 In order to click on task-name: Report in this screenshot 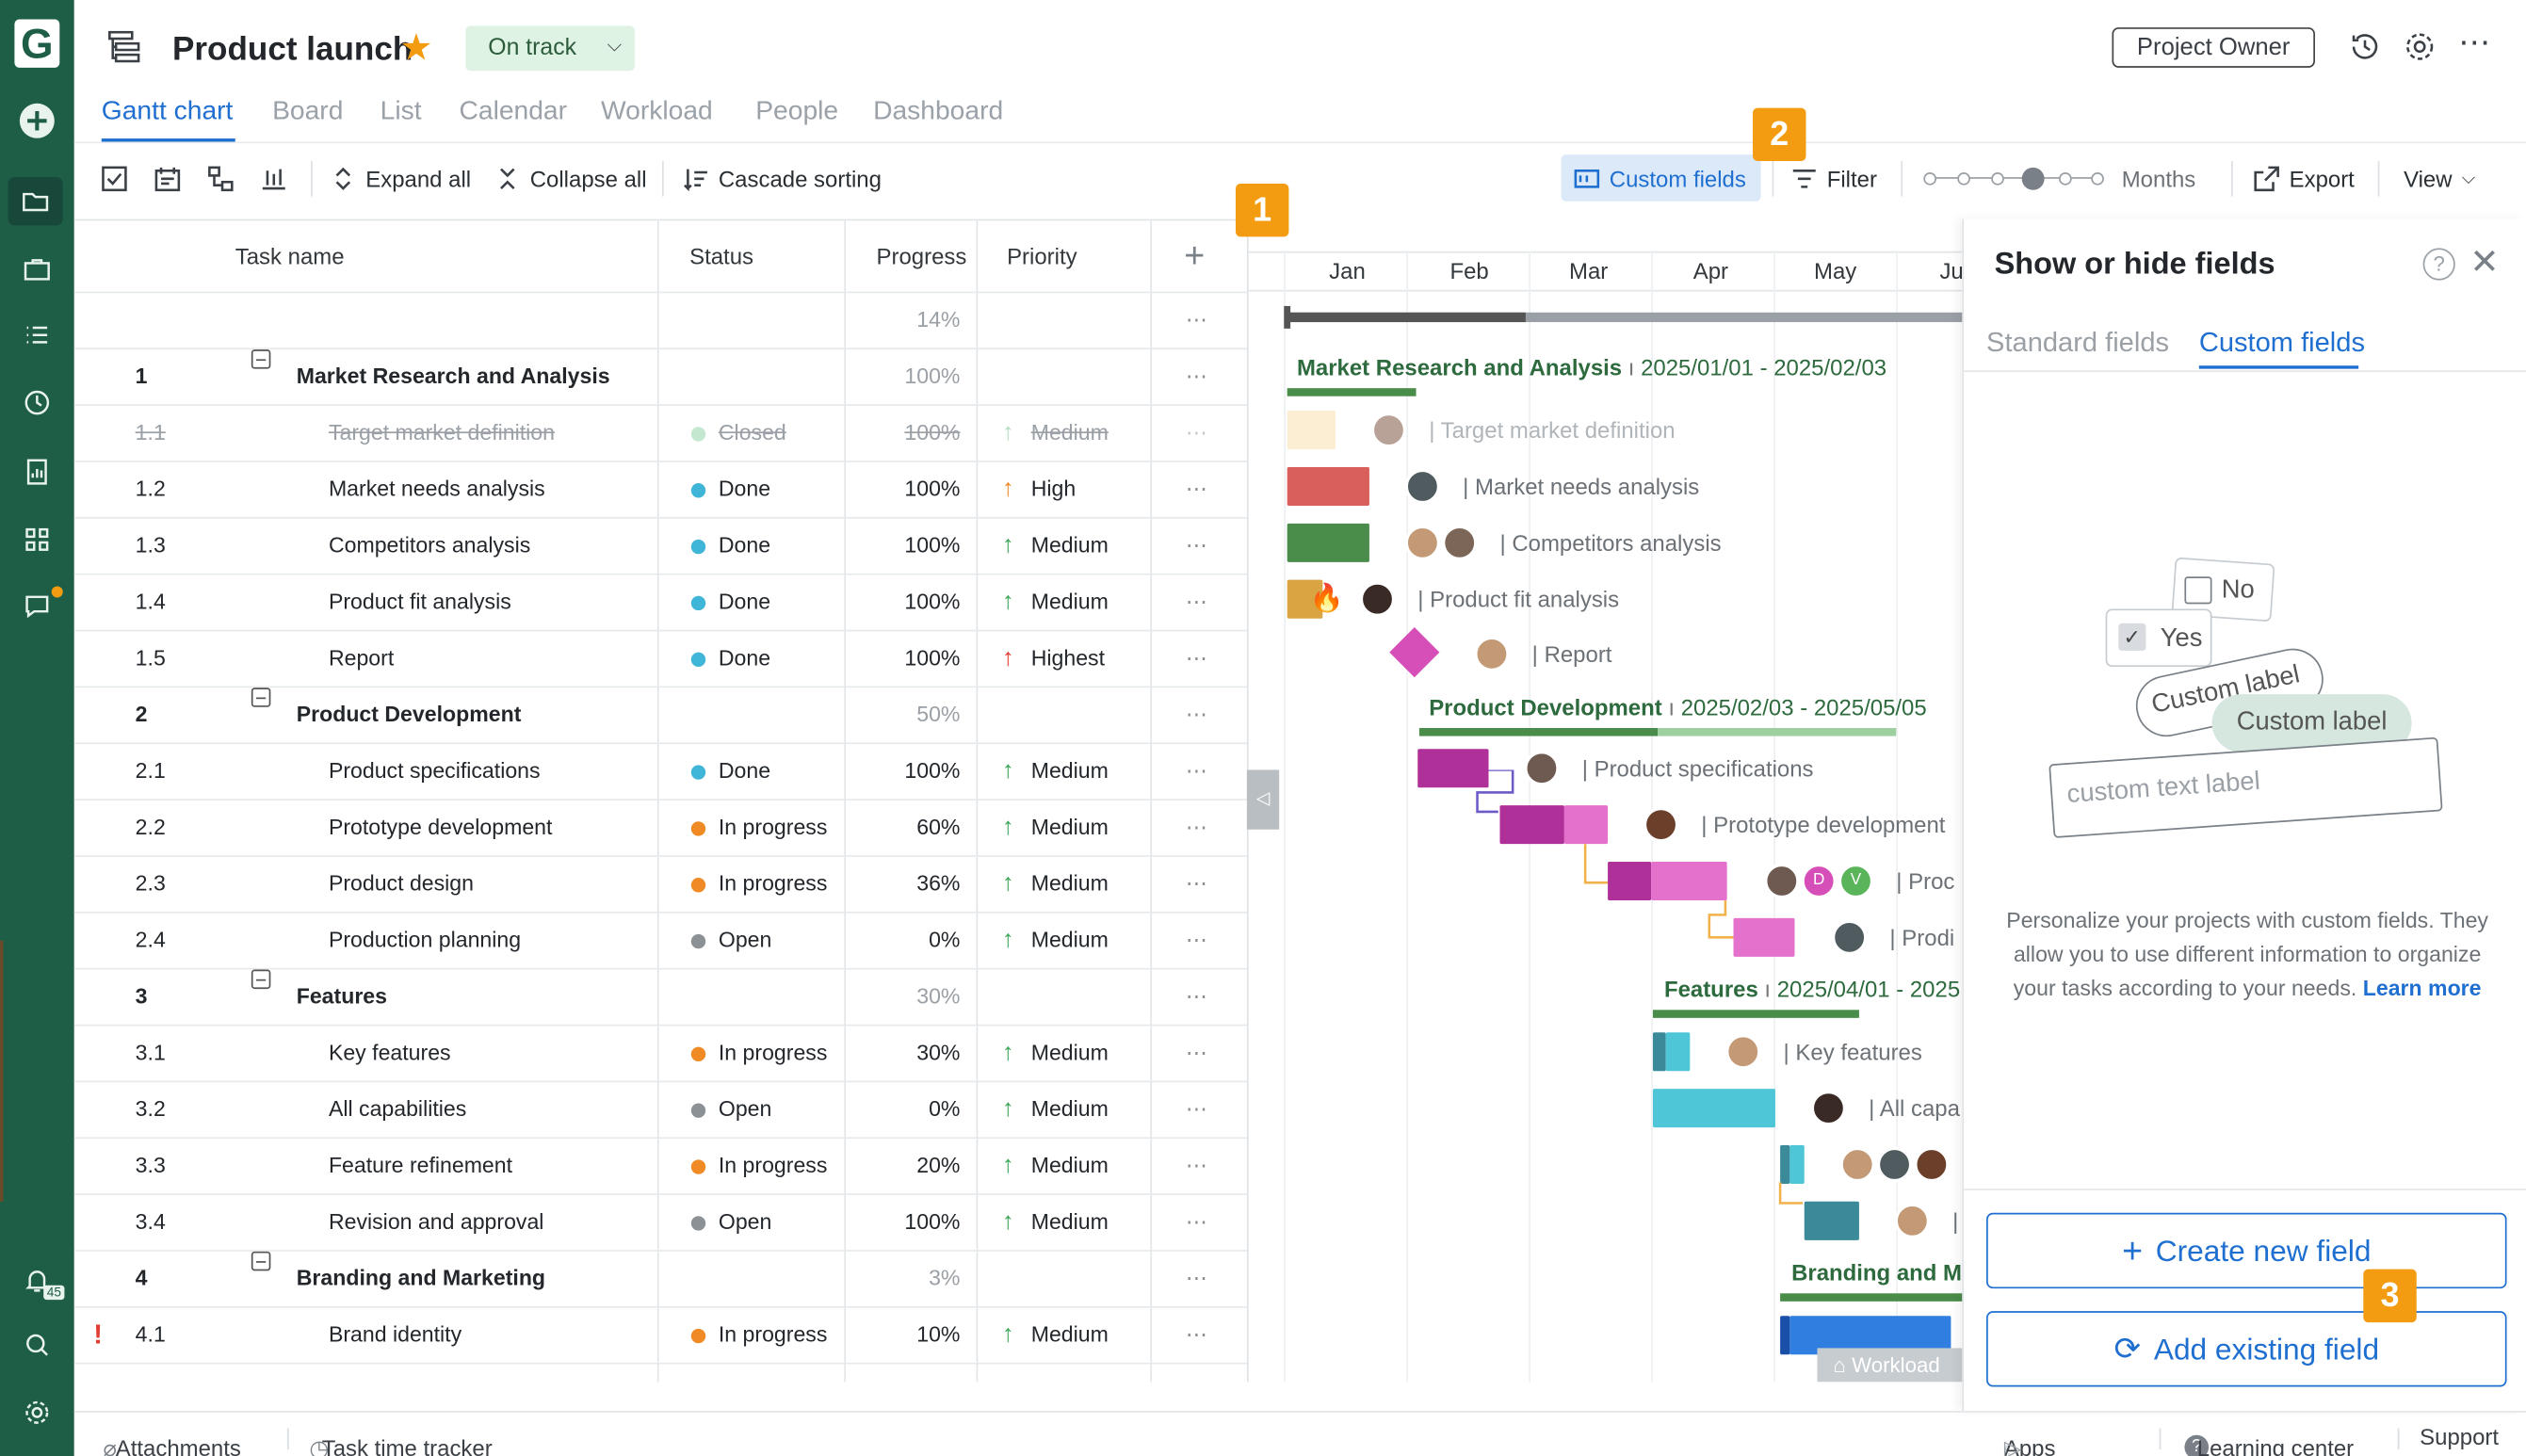, I will do `click(361, 658)`.